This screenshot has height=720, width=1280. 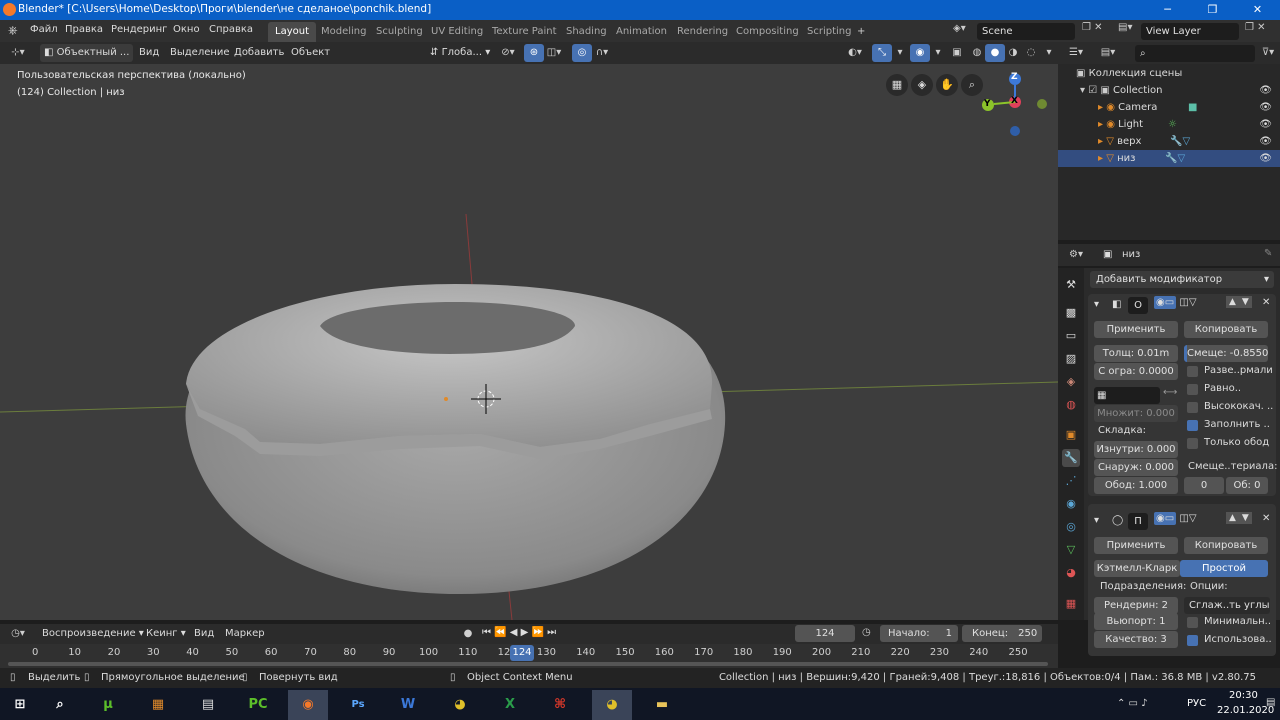 I want to click on equal-checkbox, so click(x=1192, y=389).